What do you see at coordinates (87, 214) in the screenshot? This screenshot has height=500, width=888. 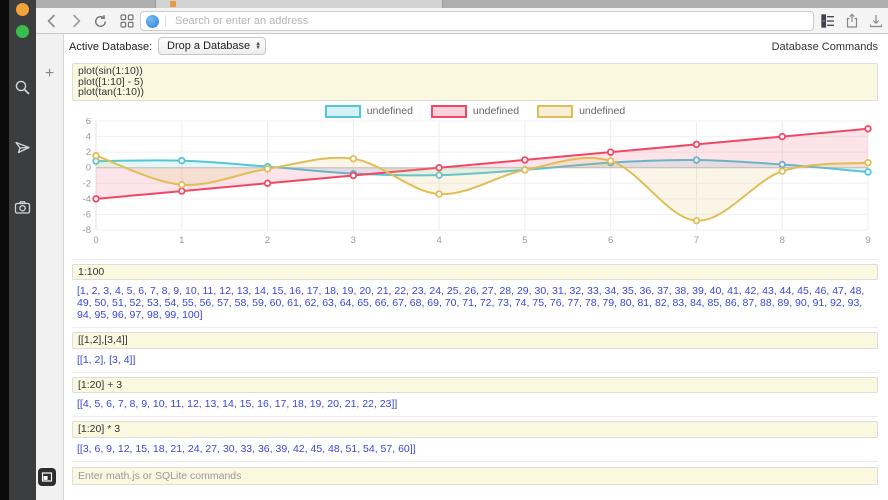 I see `svg-text: -6` at bounding box center [87, 214].